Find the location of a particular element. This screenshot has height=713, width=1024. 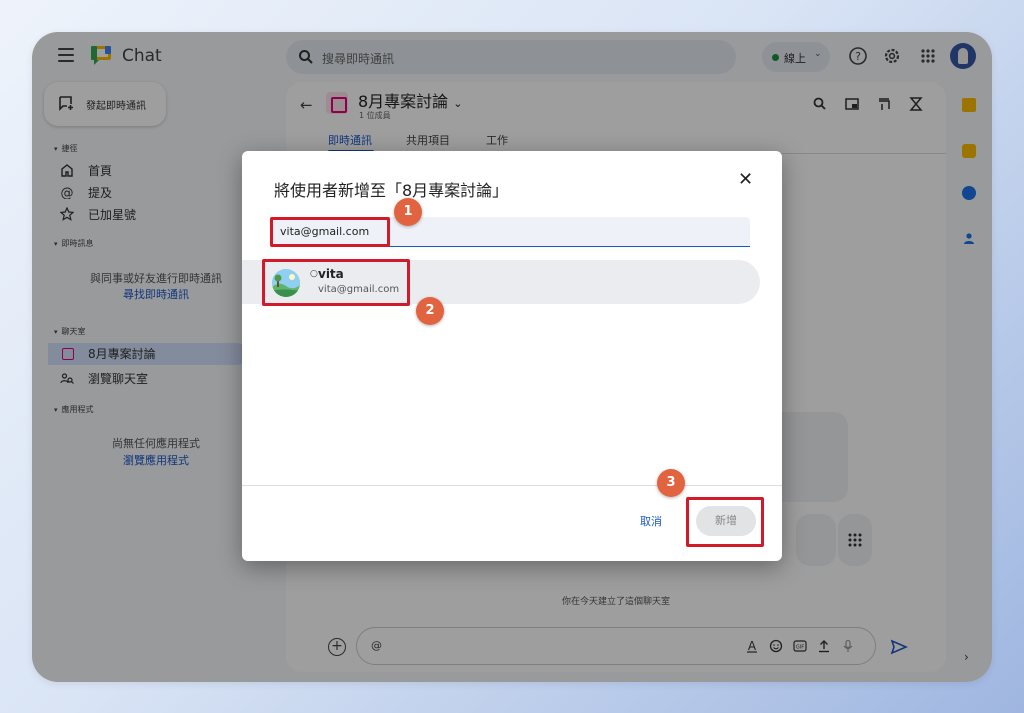

close-icon: ✕ is located at coordinates (745, 179).